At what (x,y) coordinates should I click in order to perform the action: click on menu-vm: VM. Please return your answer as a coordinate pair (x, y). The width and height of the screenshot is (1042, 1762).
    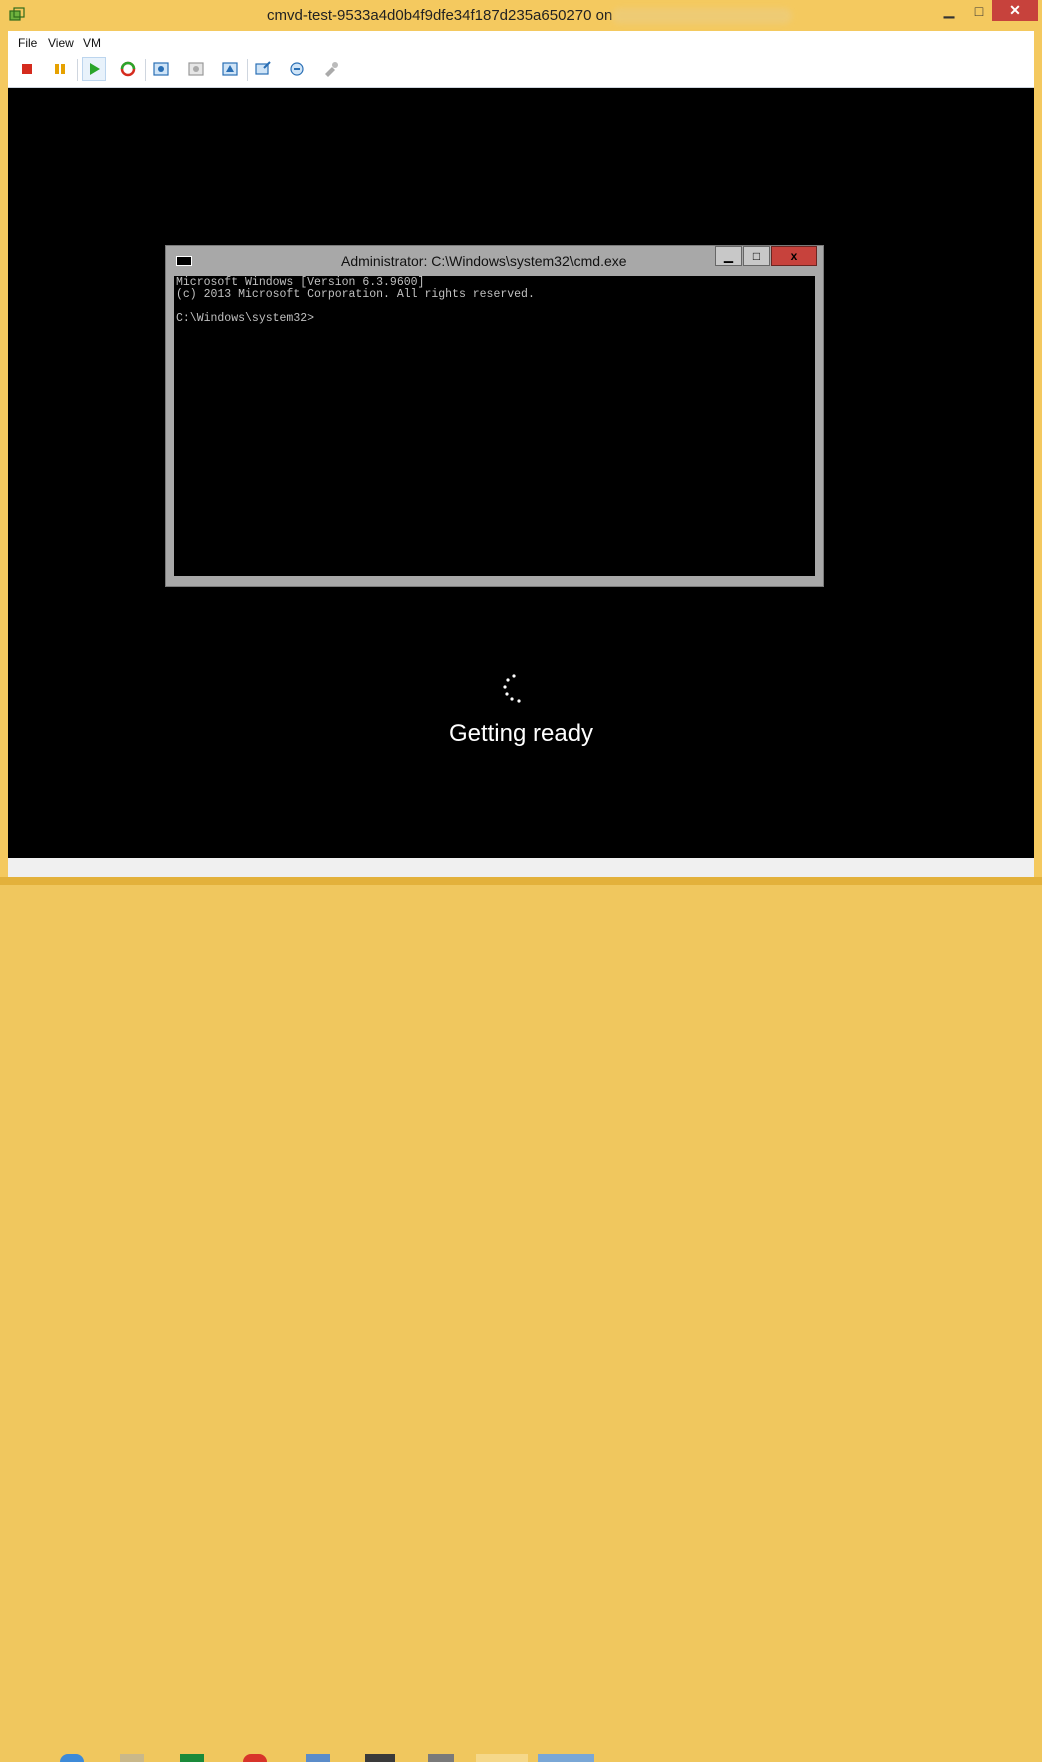
    Looking at the image, I should click on (92, 43).